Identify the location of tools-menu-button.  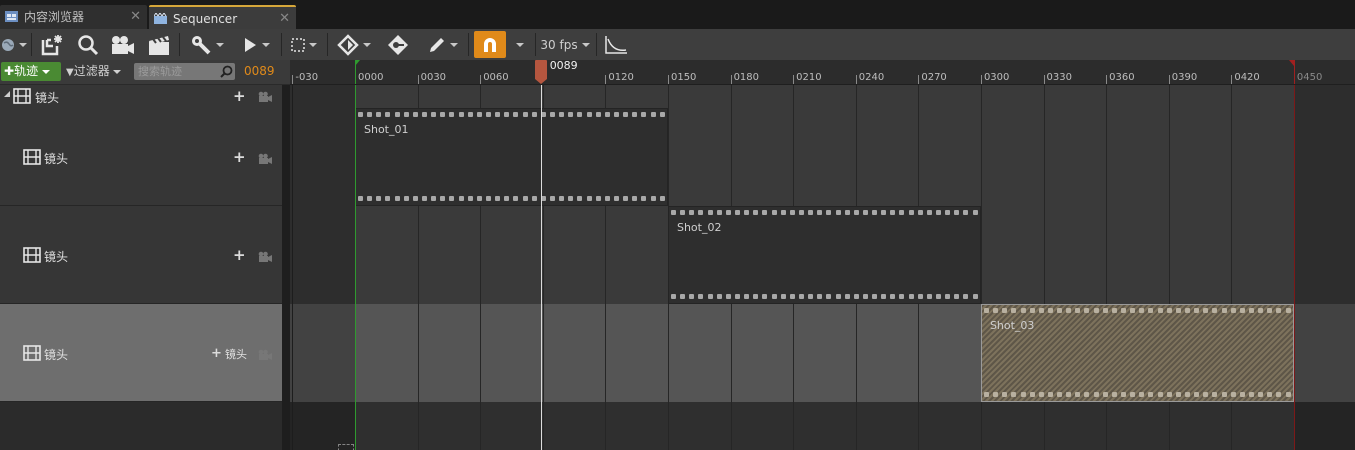
(207, 44).